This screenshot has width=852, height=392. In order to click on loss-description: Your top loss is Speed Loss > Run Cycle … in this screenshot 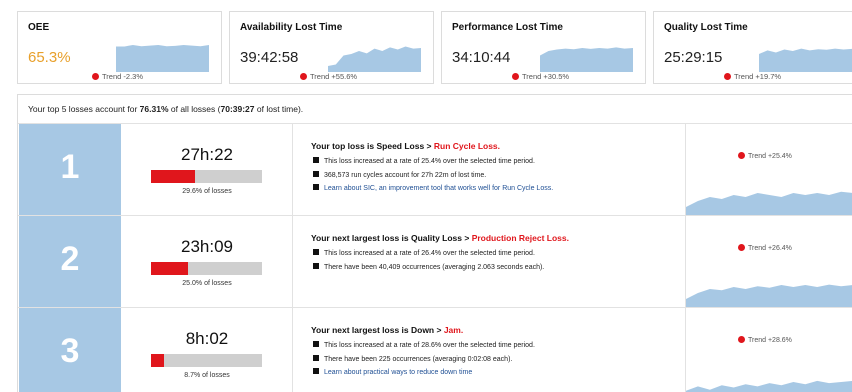, I will do `click(489, 169)`.